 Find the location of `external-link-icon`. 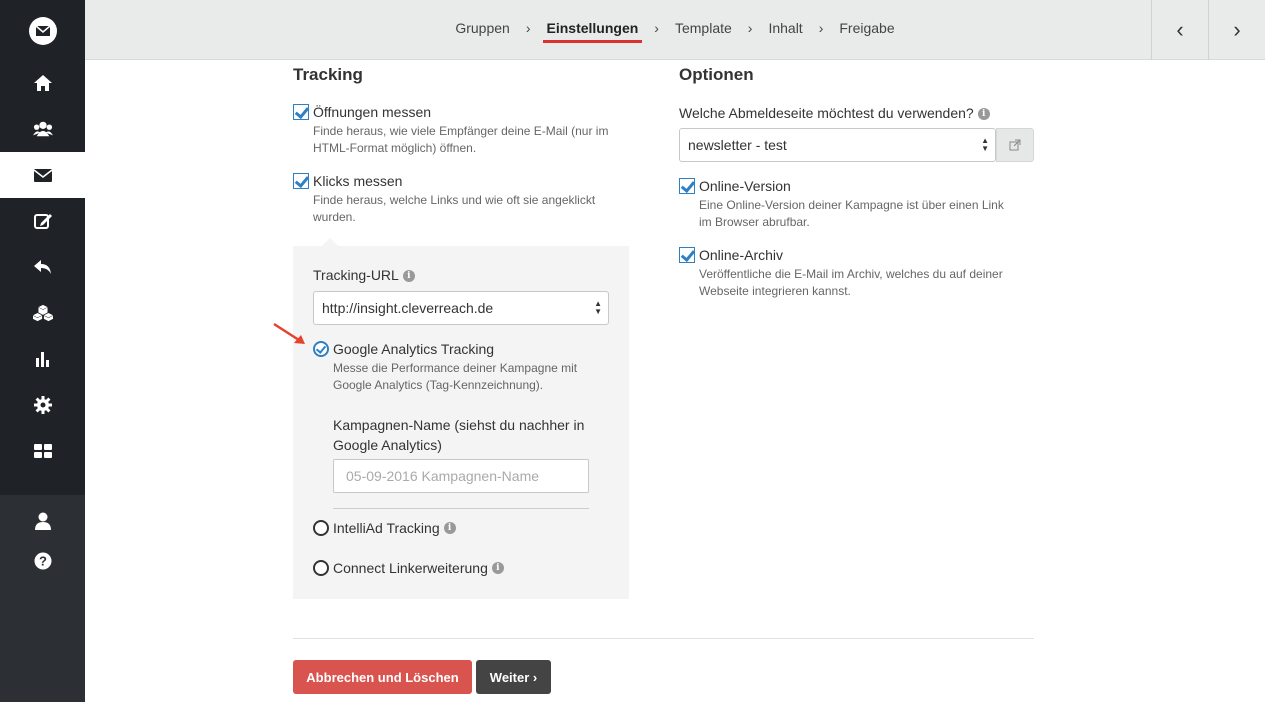

external-link-icon is located at coordinates (1015, 145).